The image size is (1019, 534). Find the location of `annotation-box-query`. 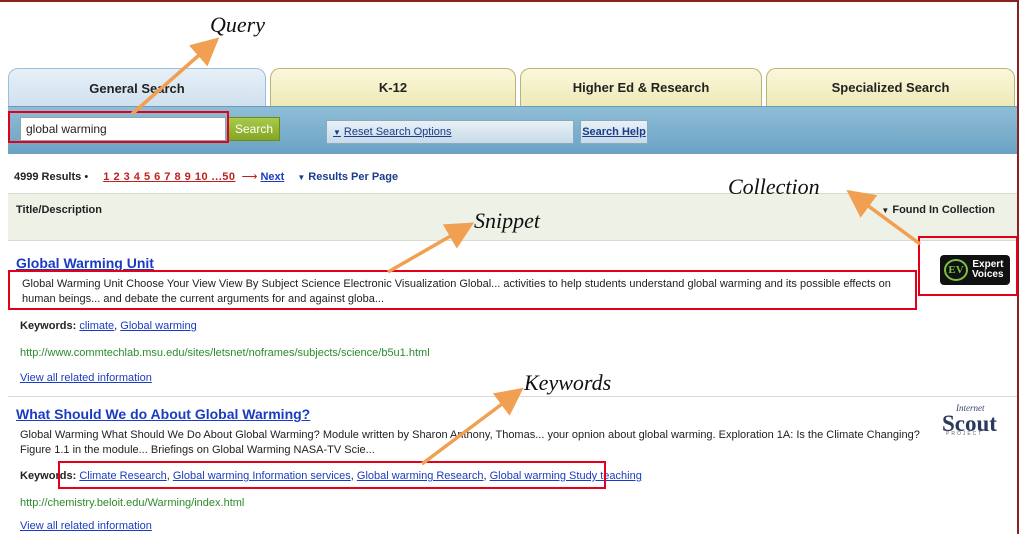

annotation-box-query is located at coordinates (118, 127).